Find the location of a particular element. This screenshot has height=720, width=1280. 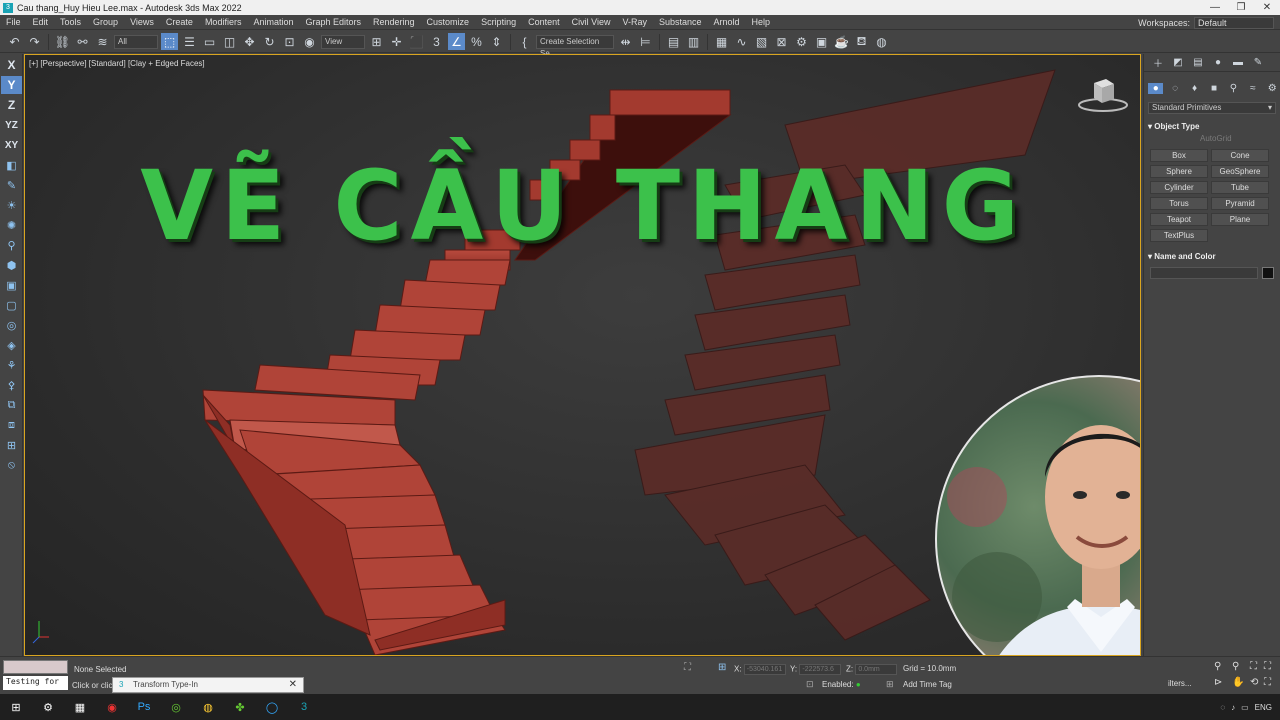

utilities-tab-icon: ✎ is located at coordinates (1258, 62).